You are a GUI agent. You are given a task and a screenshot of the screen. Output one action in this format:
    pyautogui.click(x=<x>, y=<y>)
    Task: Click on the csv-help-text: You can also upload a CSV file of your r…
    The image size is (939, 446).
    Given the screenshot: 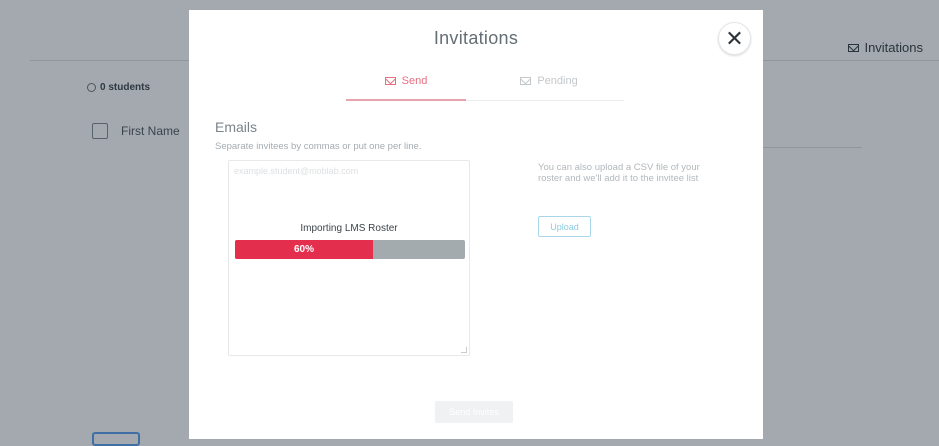 What is the action you would take?
    pyautogui.click(x=619, y=173)
    